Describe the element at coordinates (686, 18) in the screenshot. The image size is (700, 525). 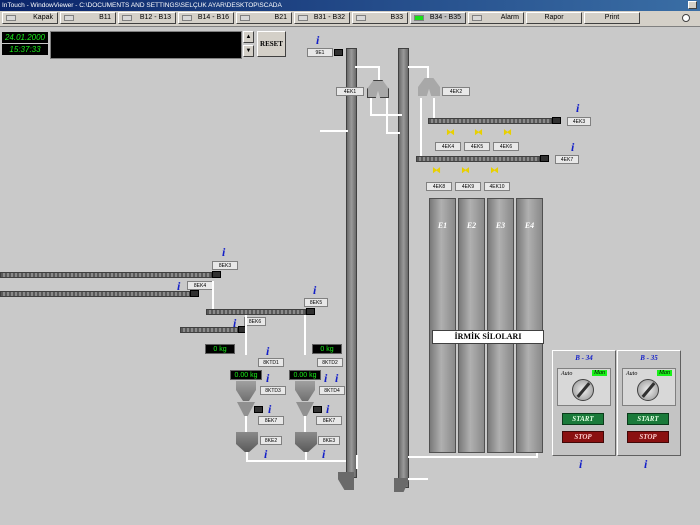
I see `radio-icon` at that location.